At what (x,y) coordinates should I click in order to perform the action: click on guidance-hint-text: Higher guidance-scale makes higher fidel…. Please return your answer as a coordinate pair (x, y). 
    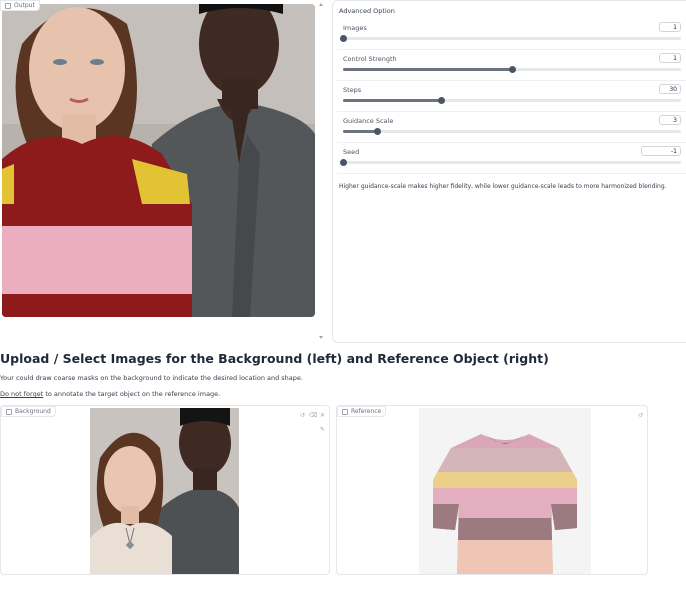
    Looking at the image, I should click on (503, 186).